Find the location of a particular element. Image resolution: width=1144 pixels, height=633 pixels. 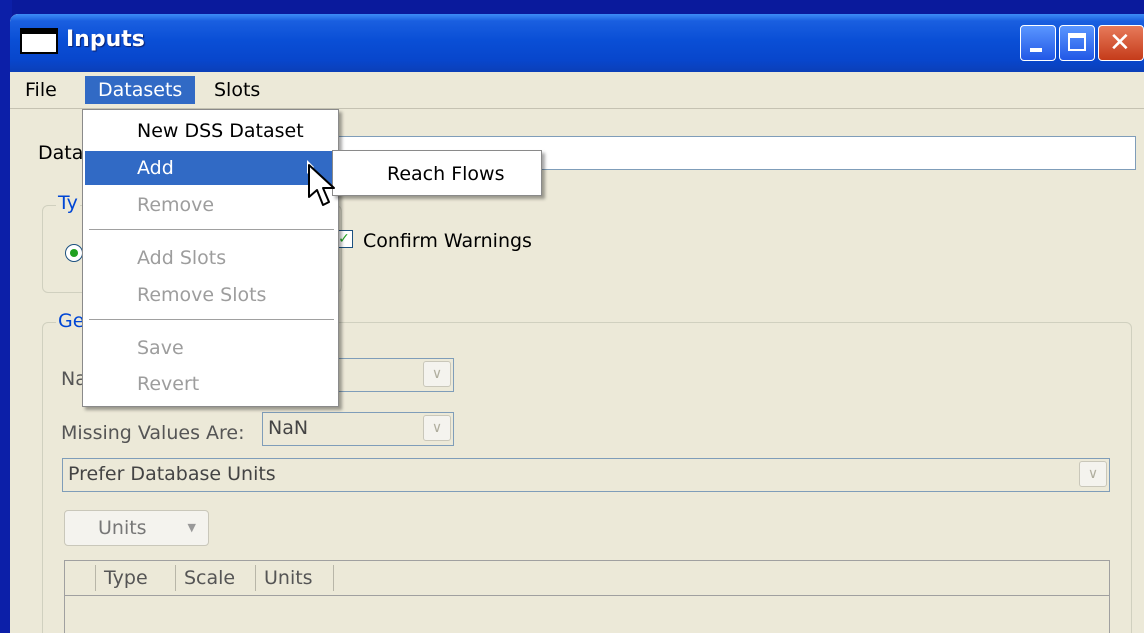

menu-item-add-label: Add is located at coordinates (155, 168).